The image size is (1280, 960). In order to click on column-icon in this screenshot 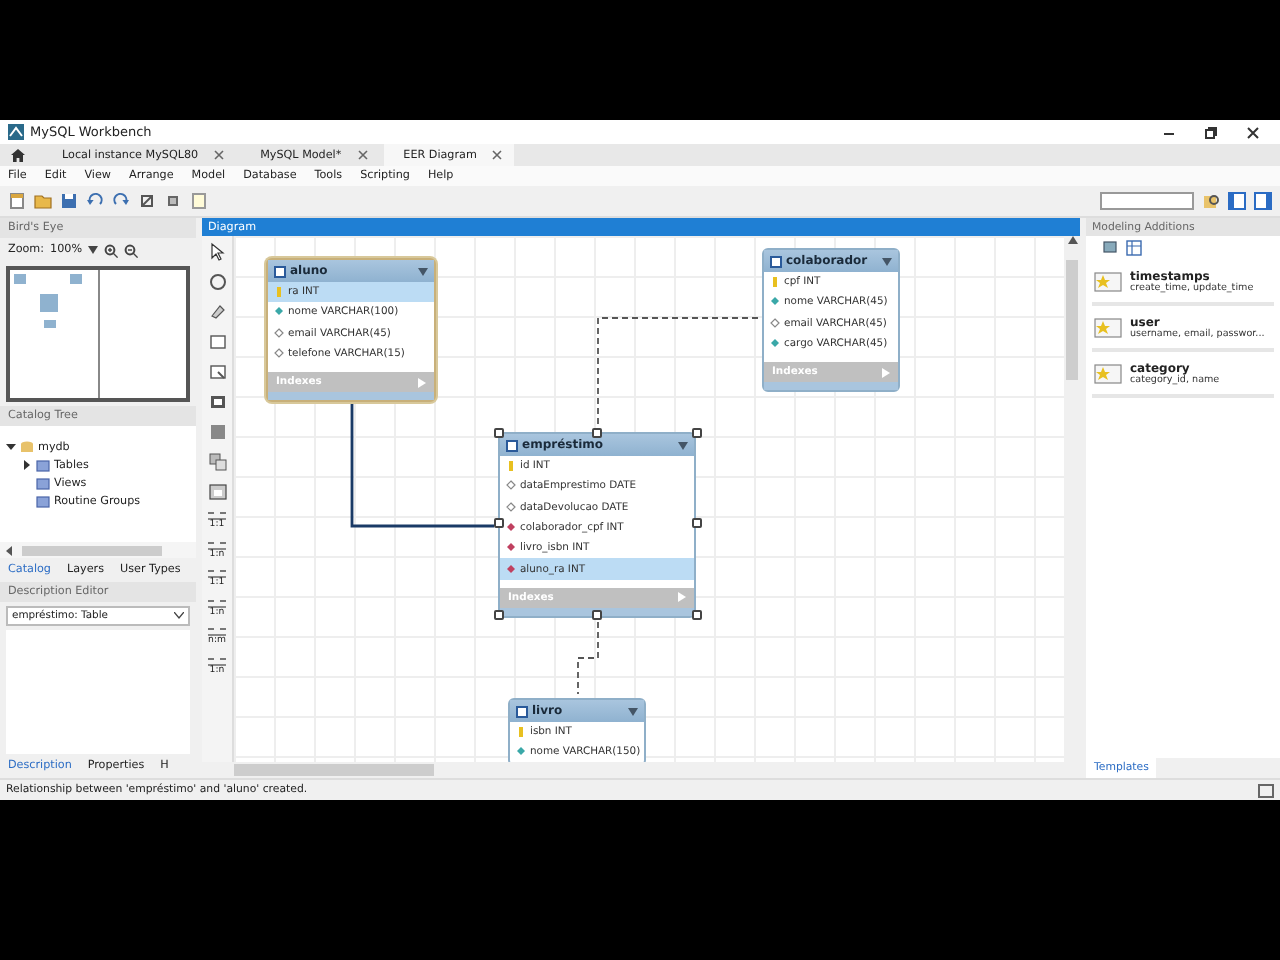, I will do `click(775, 323)`.